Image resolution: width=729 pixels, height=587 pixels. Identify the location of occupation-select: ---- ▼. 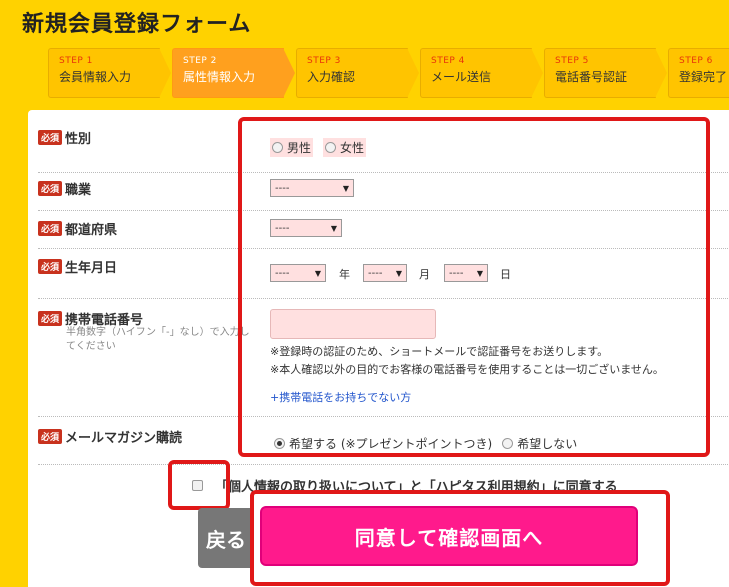
(312, 188).